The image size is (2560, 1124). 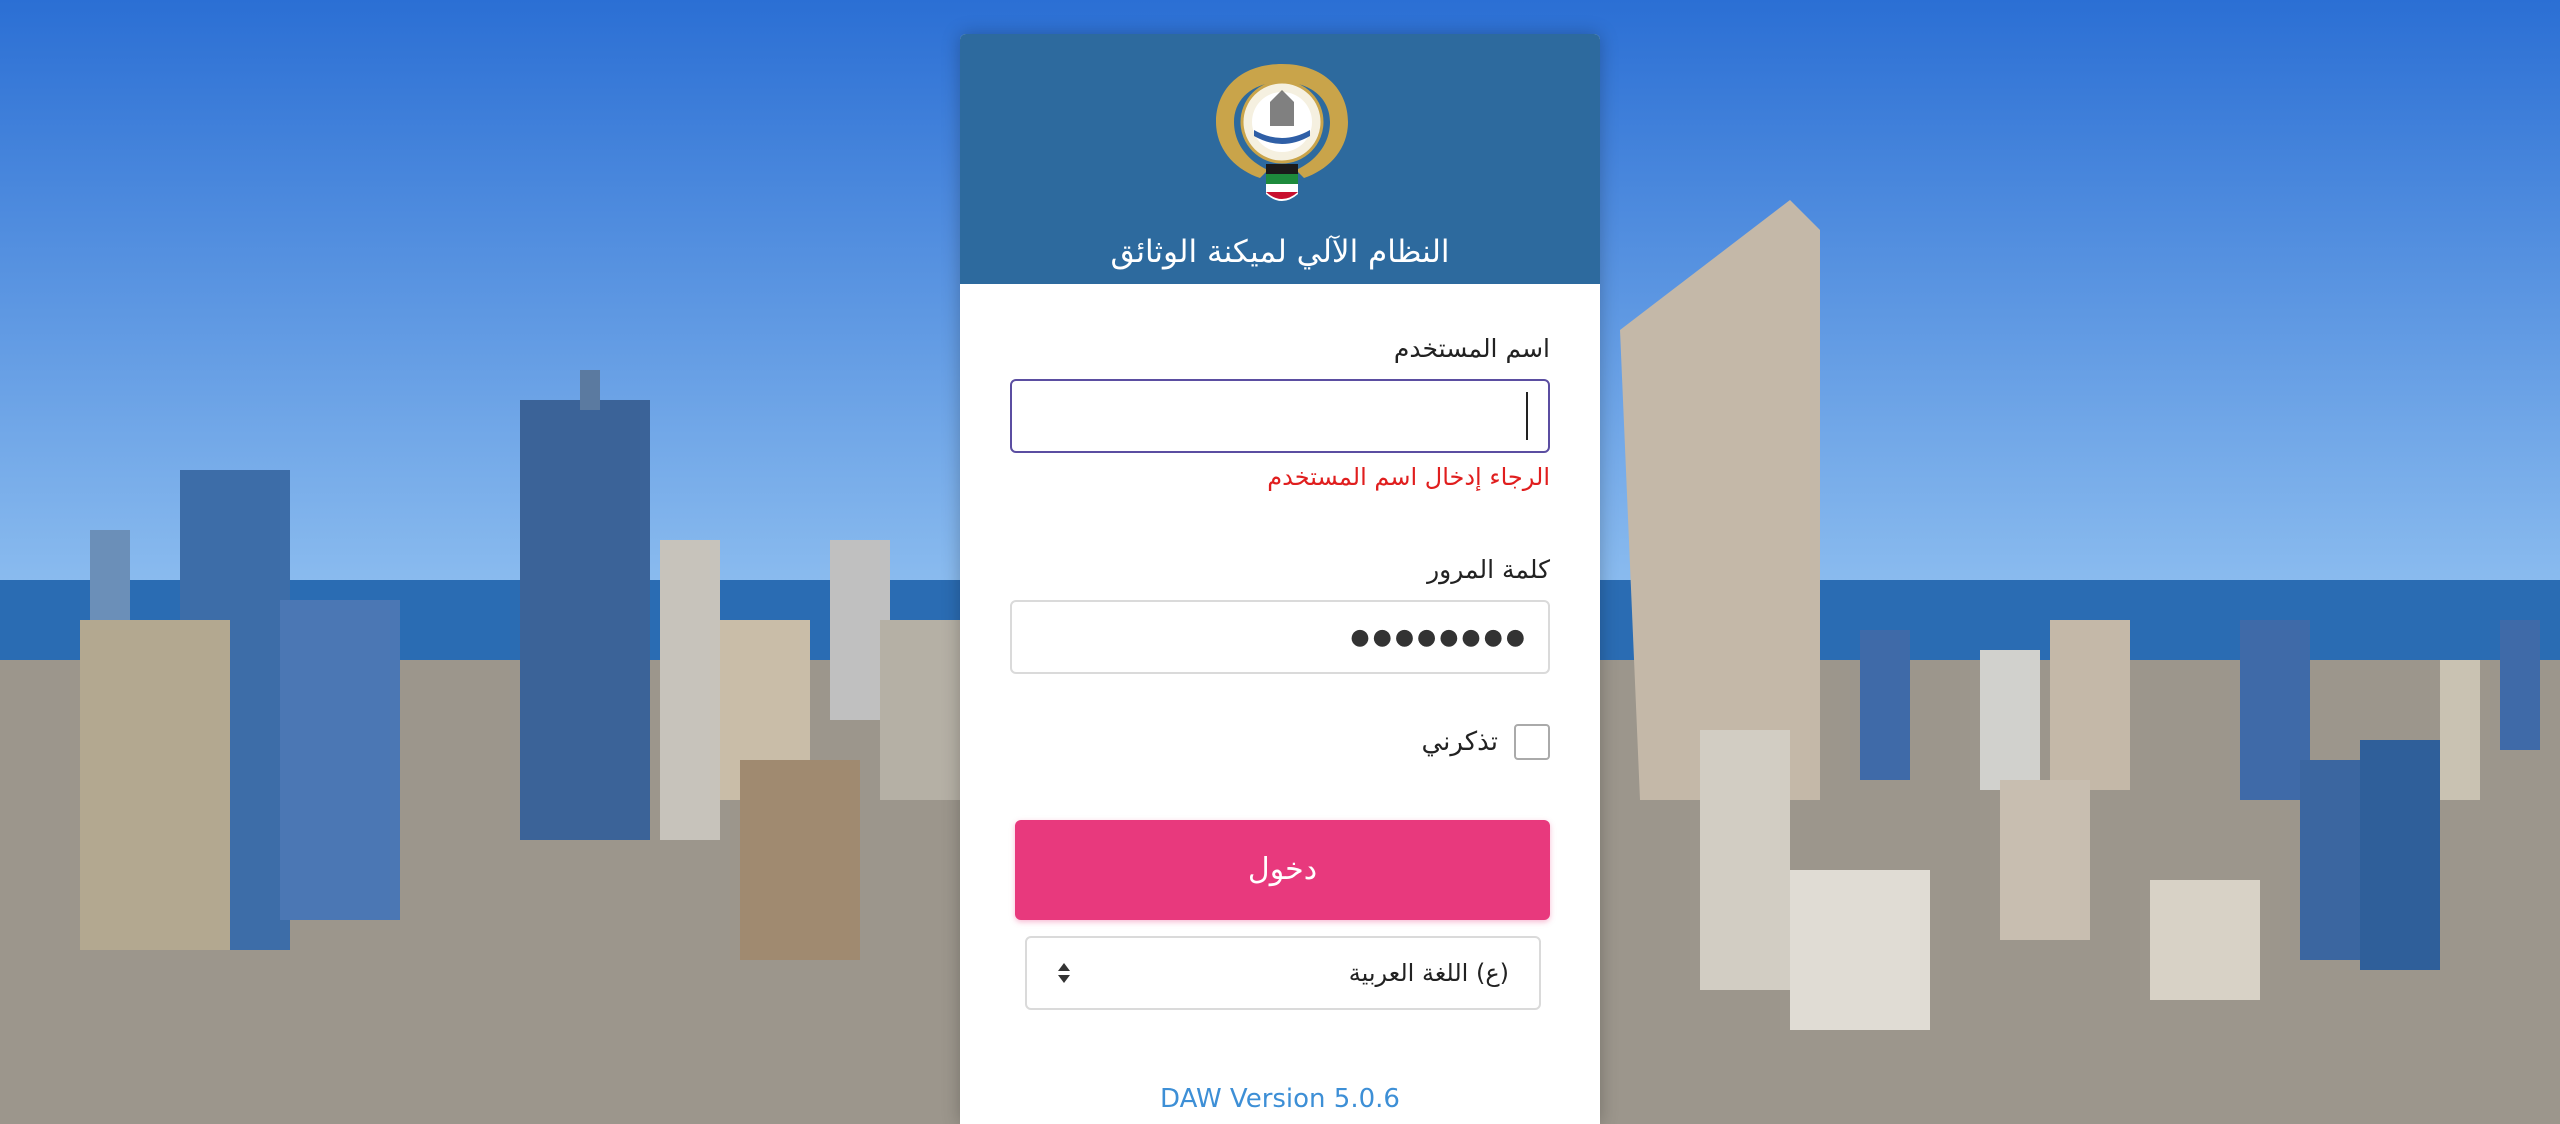 What do you see at coordinates (1532, 742) in the screenshot?
I see `remember-me-checkbox` at bounding box center [1532, 742].